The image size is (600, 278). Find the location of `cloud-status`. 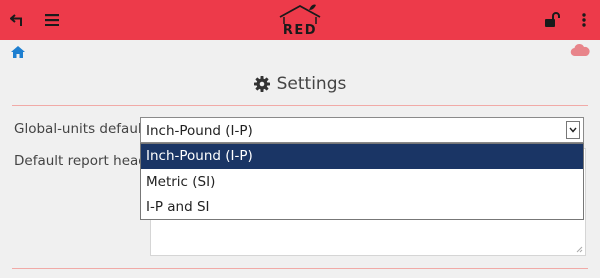

cloud-status is located at coordinates (580, 49).